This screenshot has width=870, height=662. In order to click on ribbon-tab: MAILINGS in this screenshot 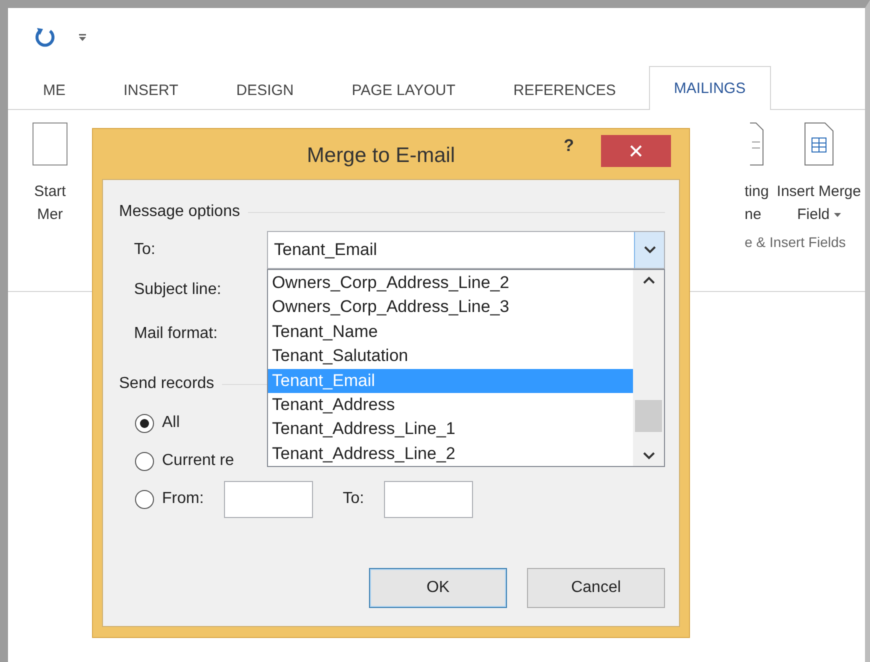, I will do `click(709, 88)`.